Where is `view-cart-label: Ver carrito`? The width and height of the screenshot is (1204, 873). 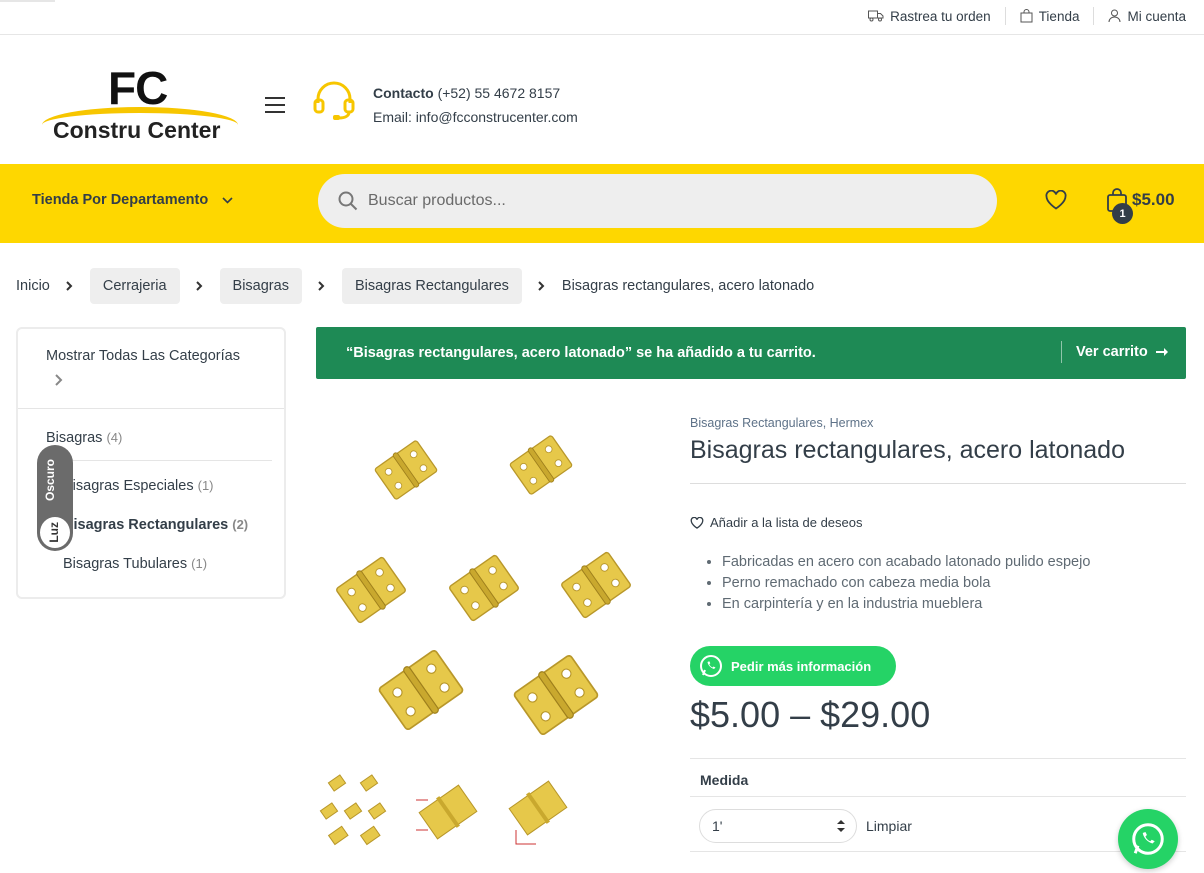
view-cart-label: Ver carrito is located at coordinates (1112, 352).